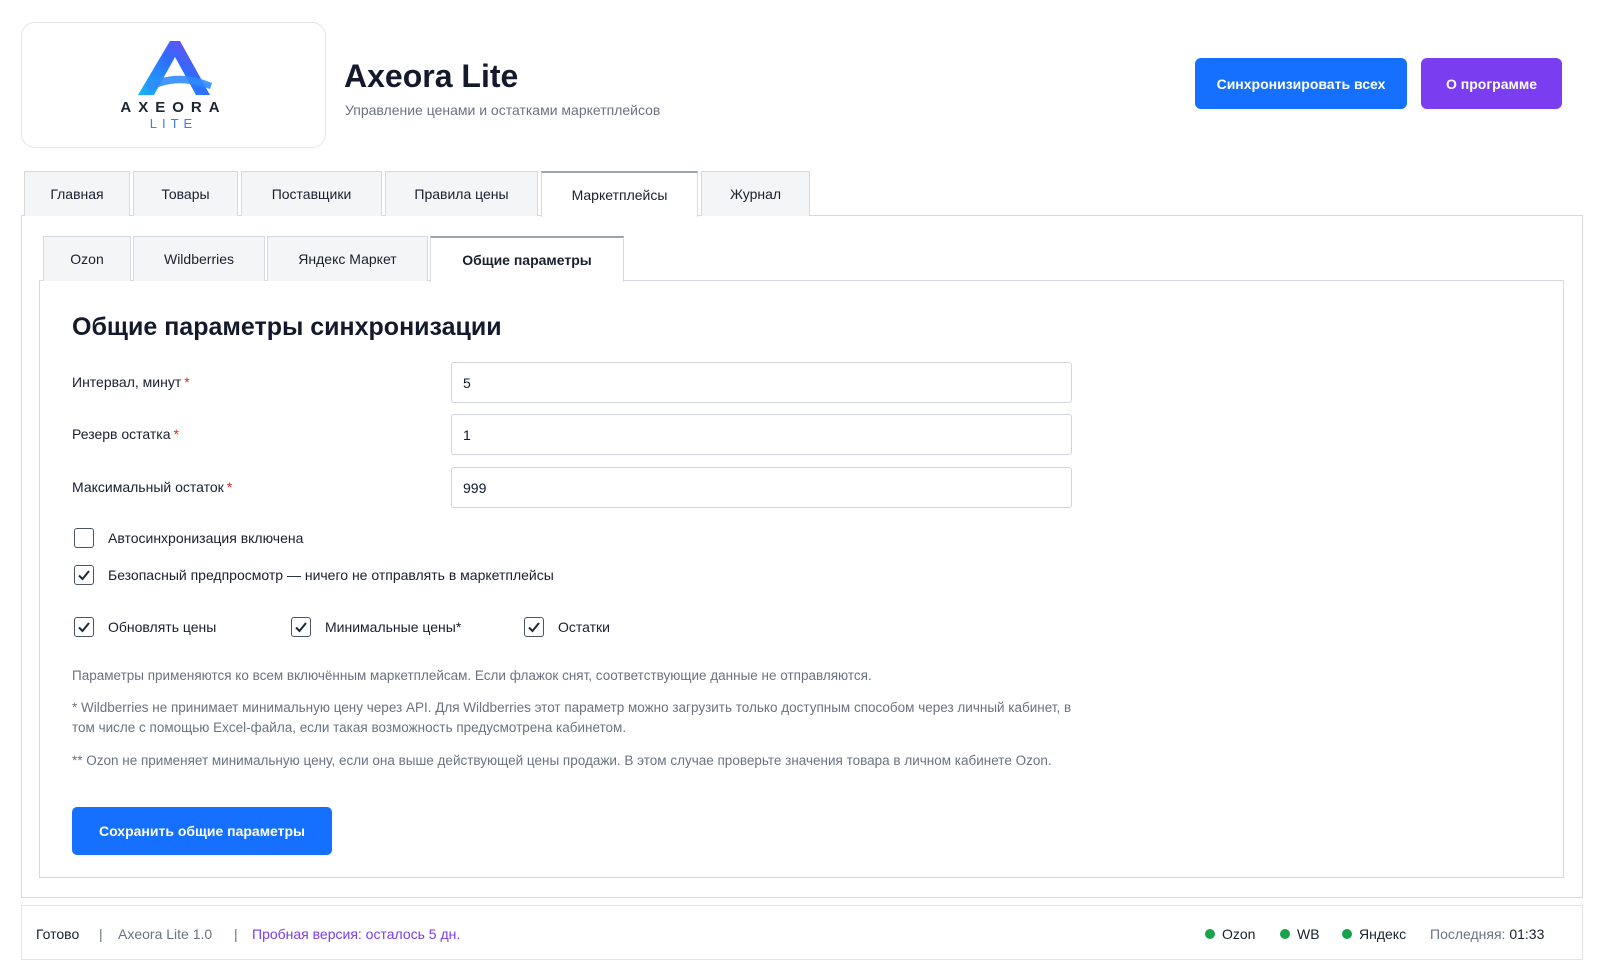  Describe the element at coordinates (1300, 934) in the screenshot. I see `status-wb: WB` at that location.